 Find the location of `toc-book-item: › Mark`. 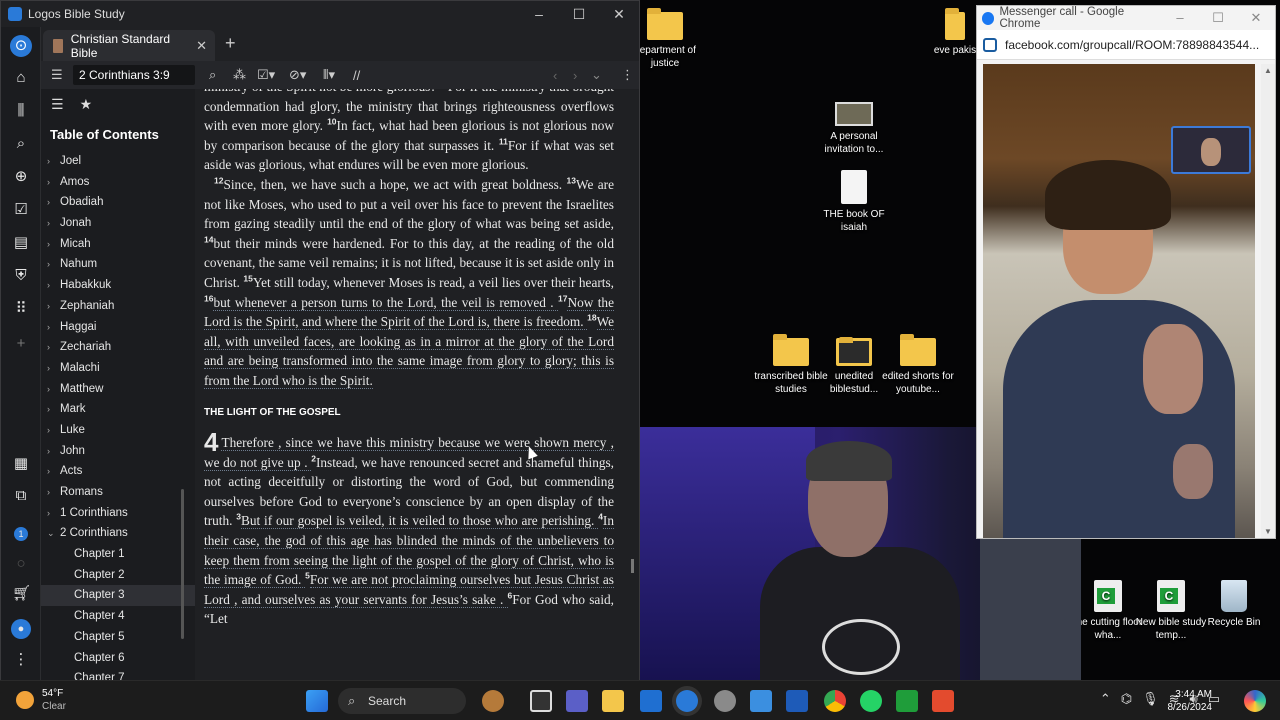

toc-book-item: › Mark is located at coordinates (118, 409).